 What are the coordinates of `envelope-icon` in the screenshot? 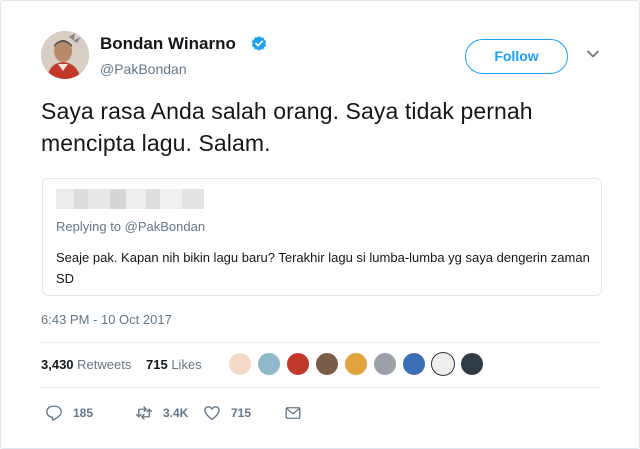 It's located at (293, 413).